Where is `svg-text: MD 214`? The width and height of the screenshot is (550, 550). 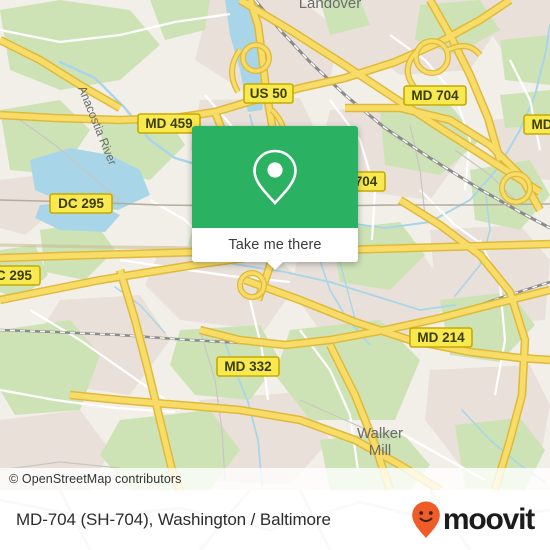
svg-text: MD 214 is located at coordinates (441, 337).